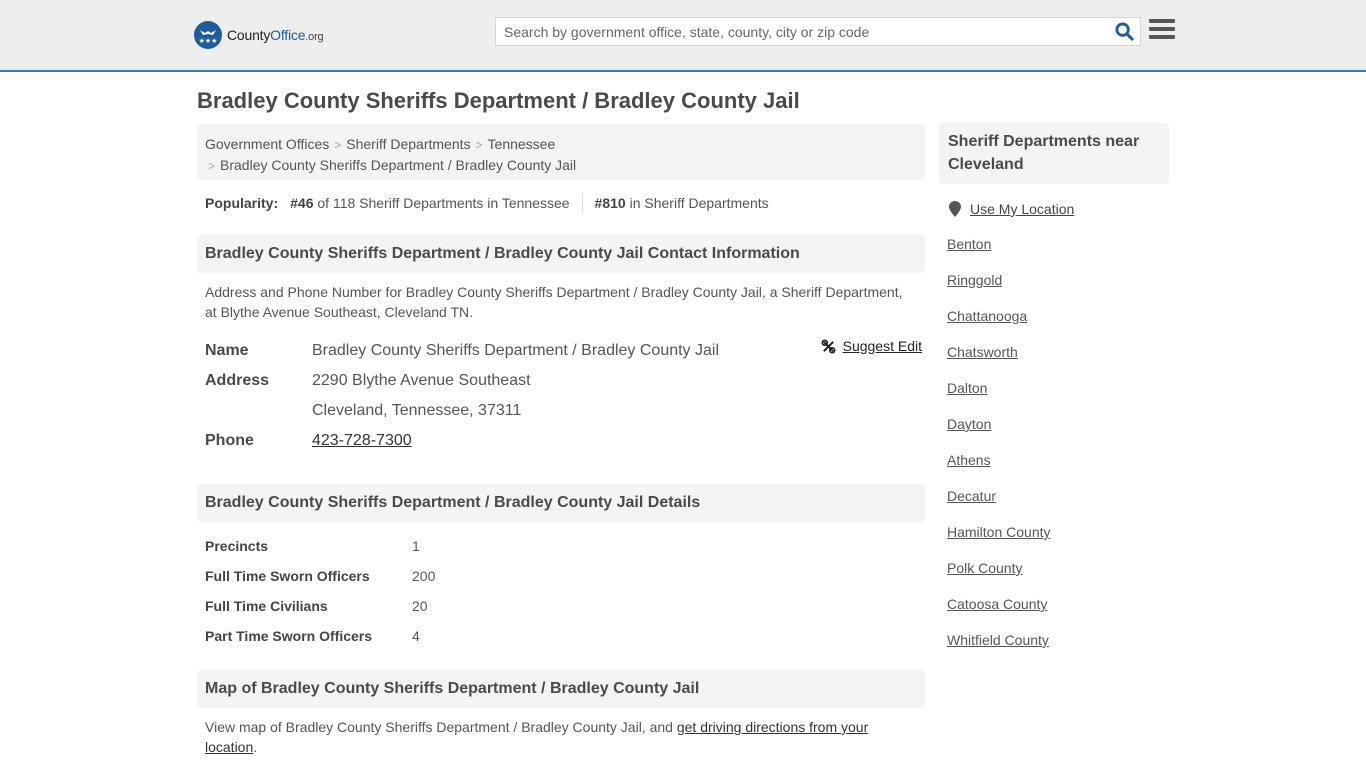  What do you see at coordinates (229, 440) in the screenshot?
I see `phone-label: Phone` at bounding box center [229, 440].